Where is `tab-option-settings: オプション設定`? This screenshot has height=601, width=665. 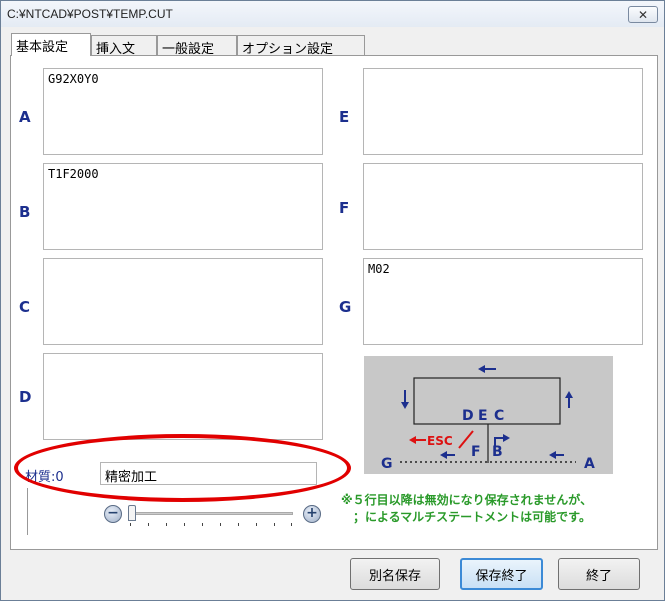
tab-option-settings: オプション設定 is located at coordinates (301, 46).